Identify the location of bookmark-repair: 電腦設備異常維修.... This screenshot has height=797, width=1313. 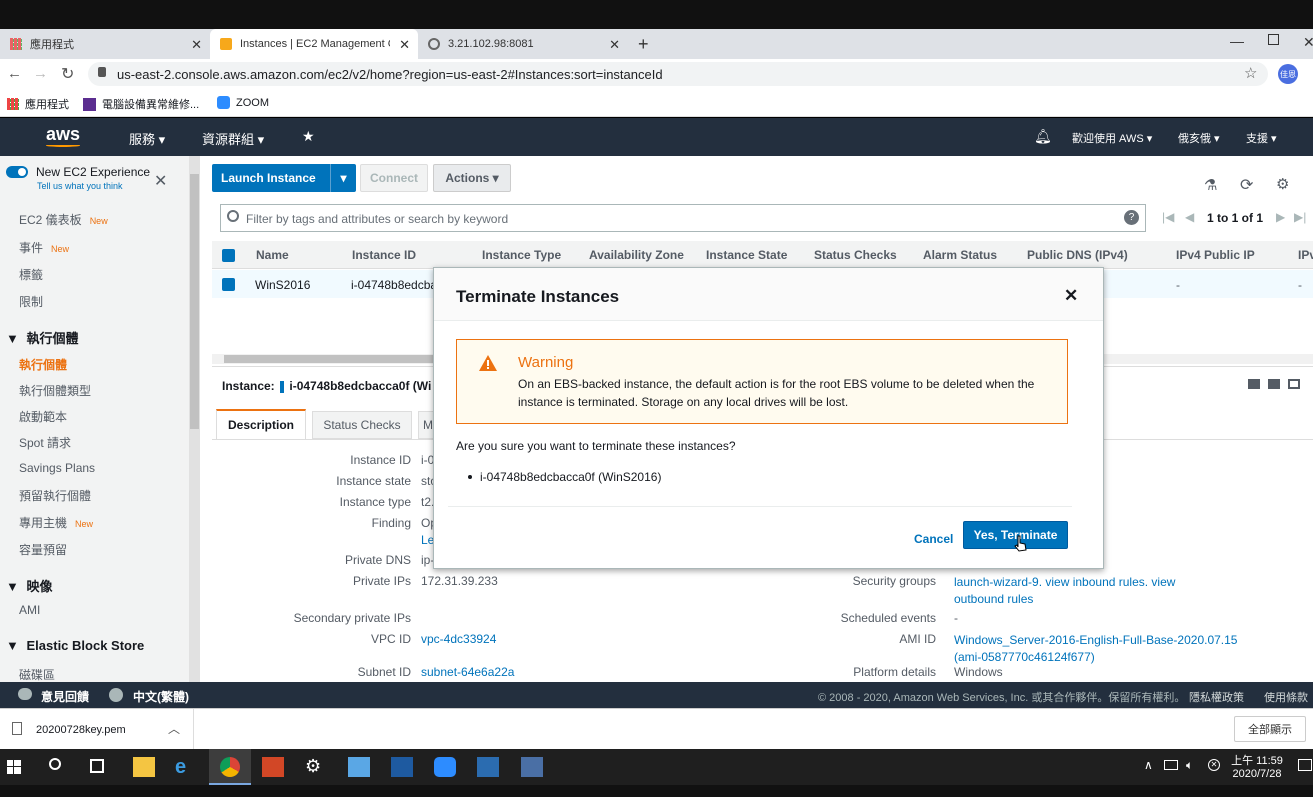
(141, 104).